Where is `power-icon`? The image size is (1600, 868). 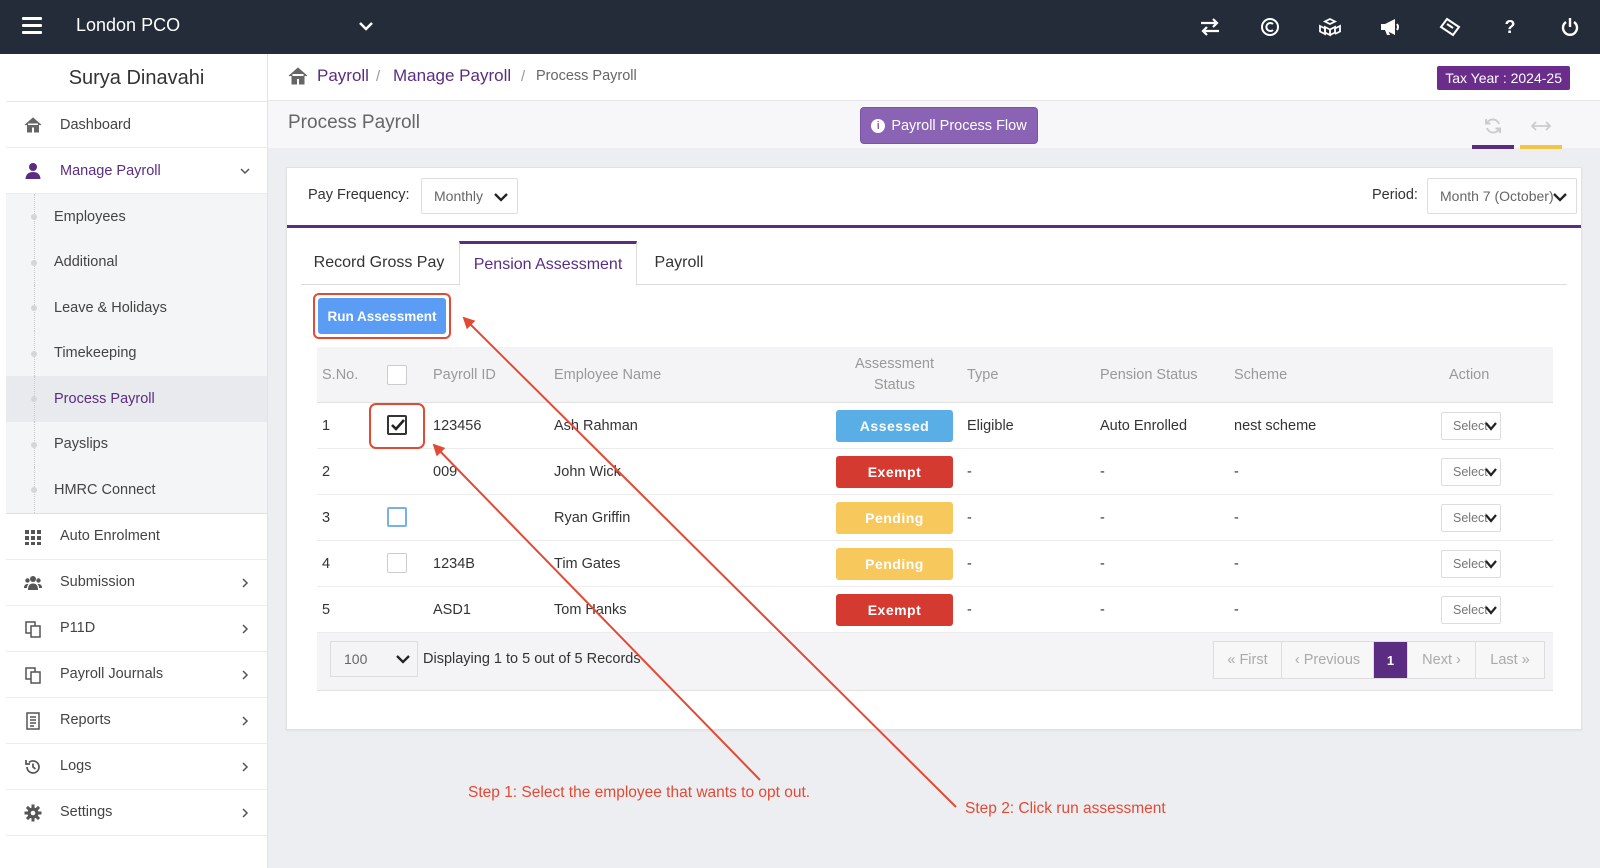 power-icon is located at coordinates (1570, 27).